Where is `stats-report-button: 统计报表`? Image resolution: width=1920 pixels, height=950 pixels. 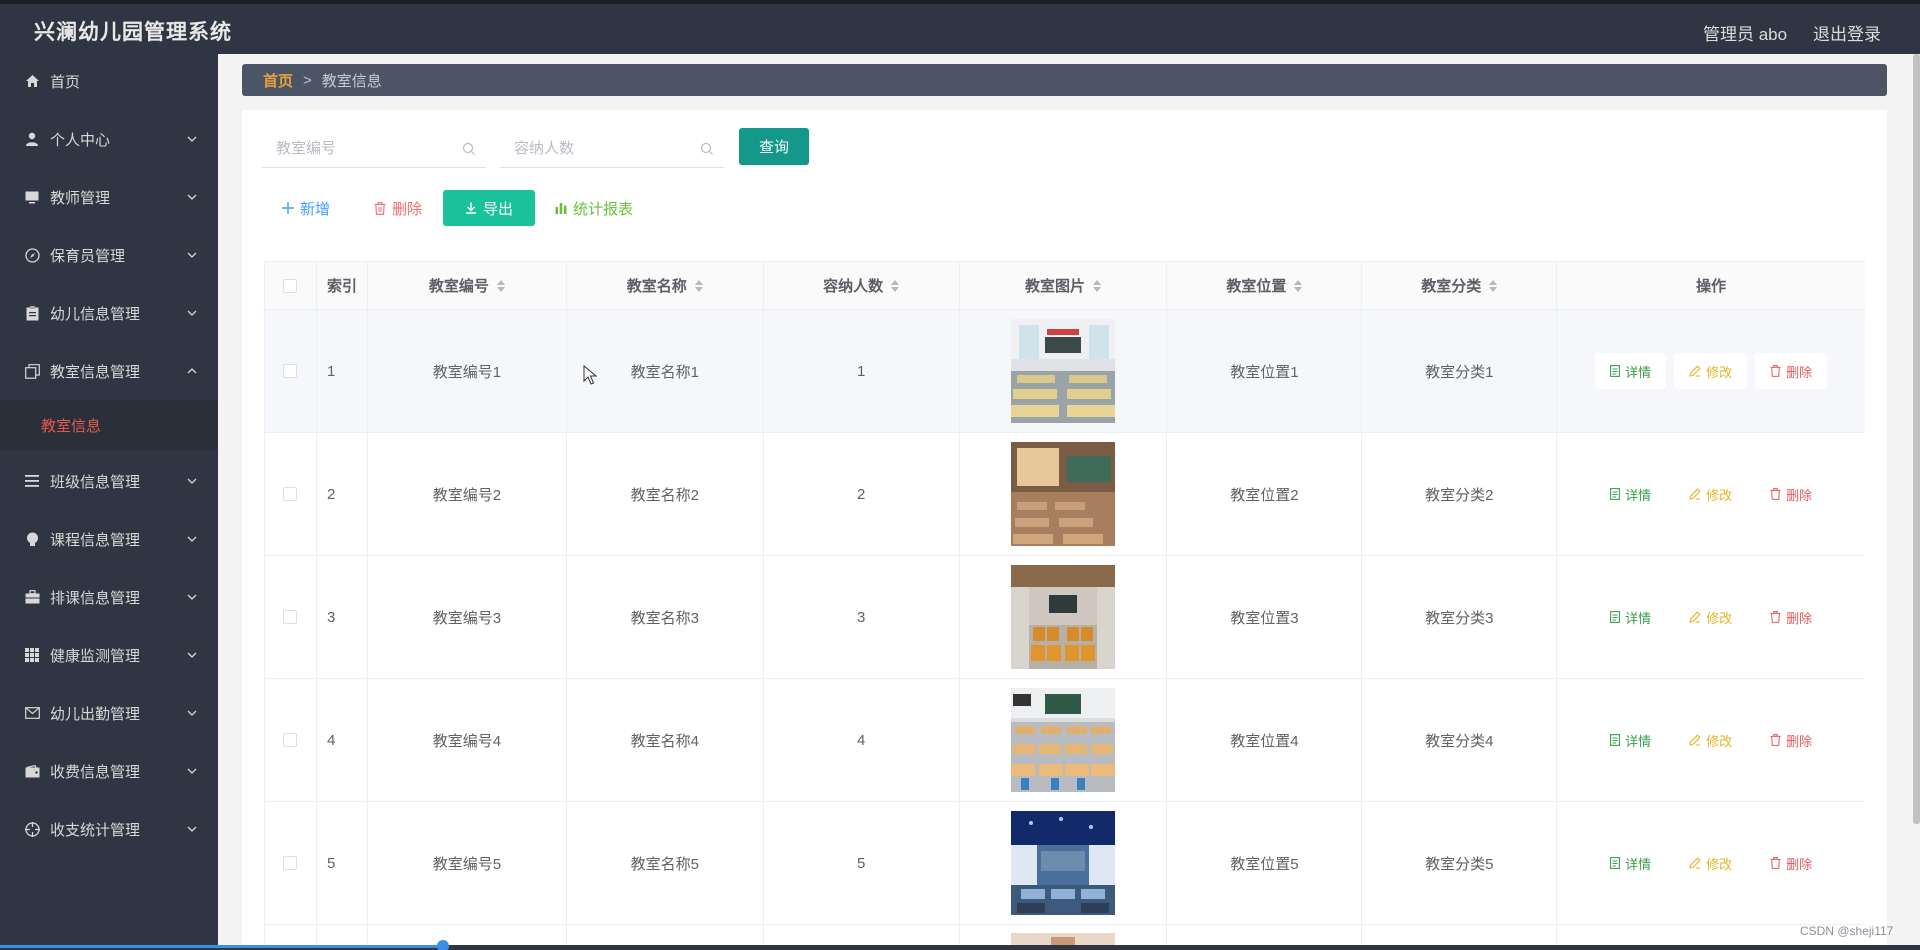
stats-report-button: 统计报表 is located at coordinates (594, 208).